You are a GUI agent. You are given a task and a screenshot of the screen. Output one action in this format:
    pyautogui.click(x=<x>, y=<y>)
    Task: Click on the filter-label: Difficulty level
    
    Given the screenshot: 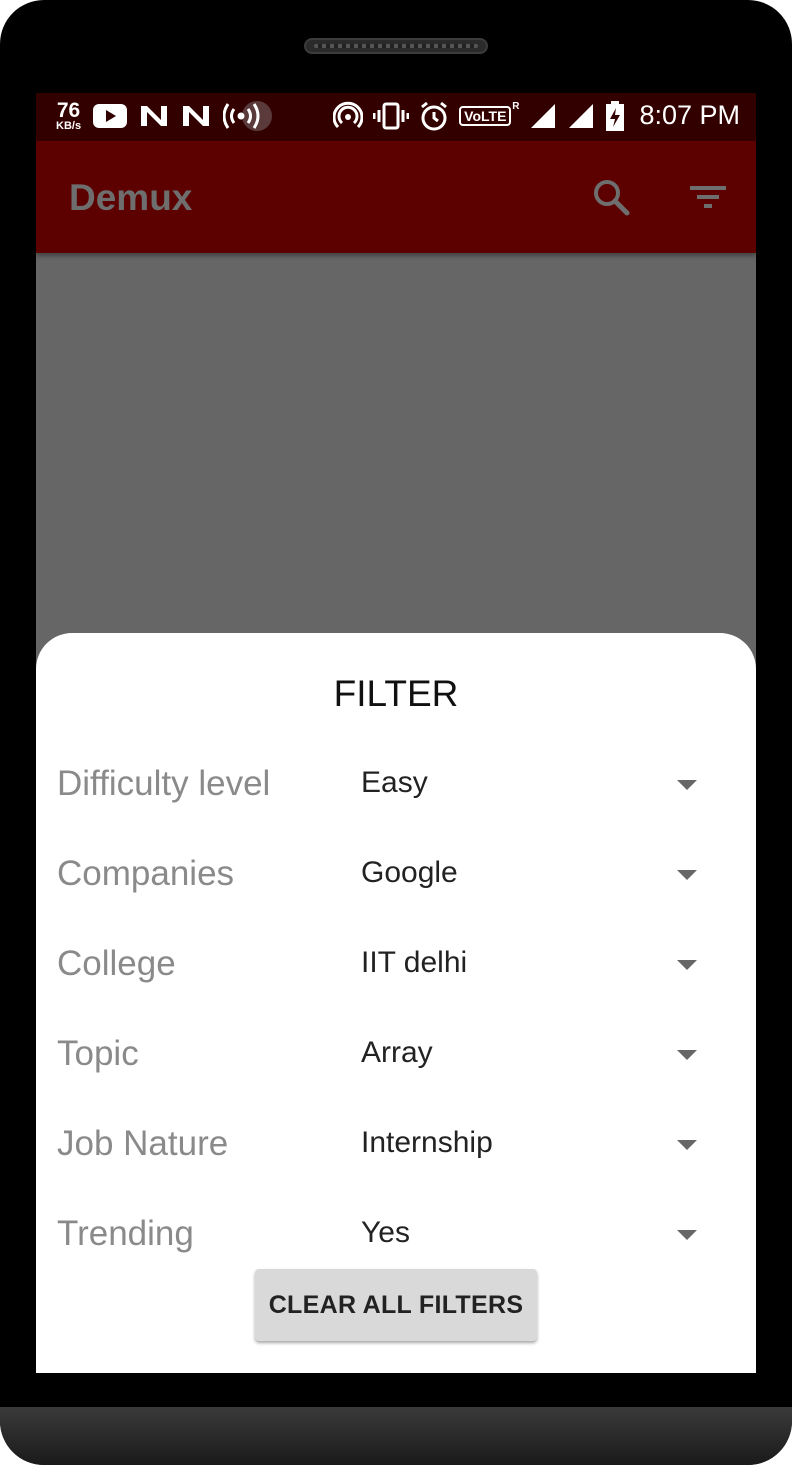 What is the action you would take?
    pyautogui.click(x=164, y=783)
    